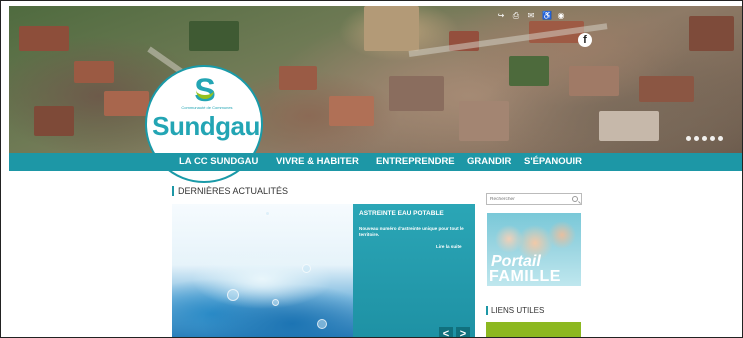  What do you see at coordinates (547, 16) in the screenshot?
I see `accessibility-icon: ♿` at bounding box center [547, 16].